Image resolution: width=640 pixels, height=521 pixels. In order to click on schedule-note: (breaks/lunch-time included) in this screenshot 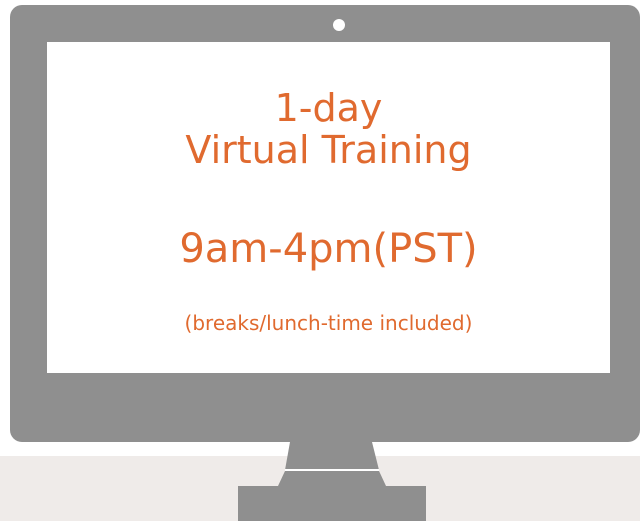, I will do `click(328, 323)`.